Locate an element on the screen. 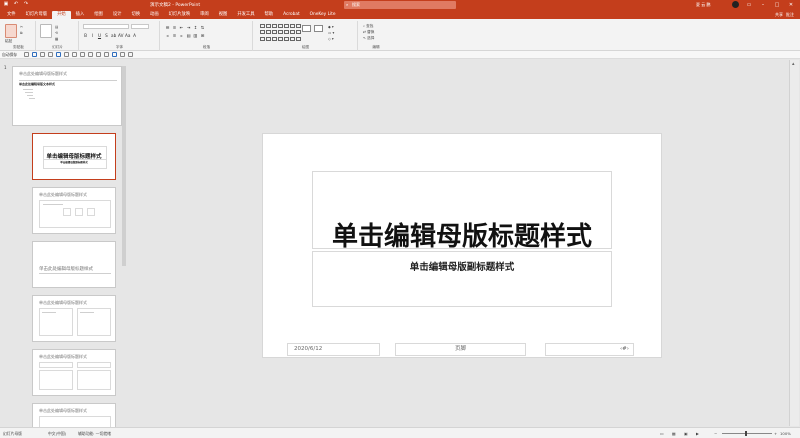  status-language: 中文(中国) is located at coordinates (57, 434).